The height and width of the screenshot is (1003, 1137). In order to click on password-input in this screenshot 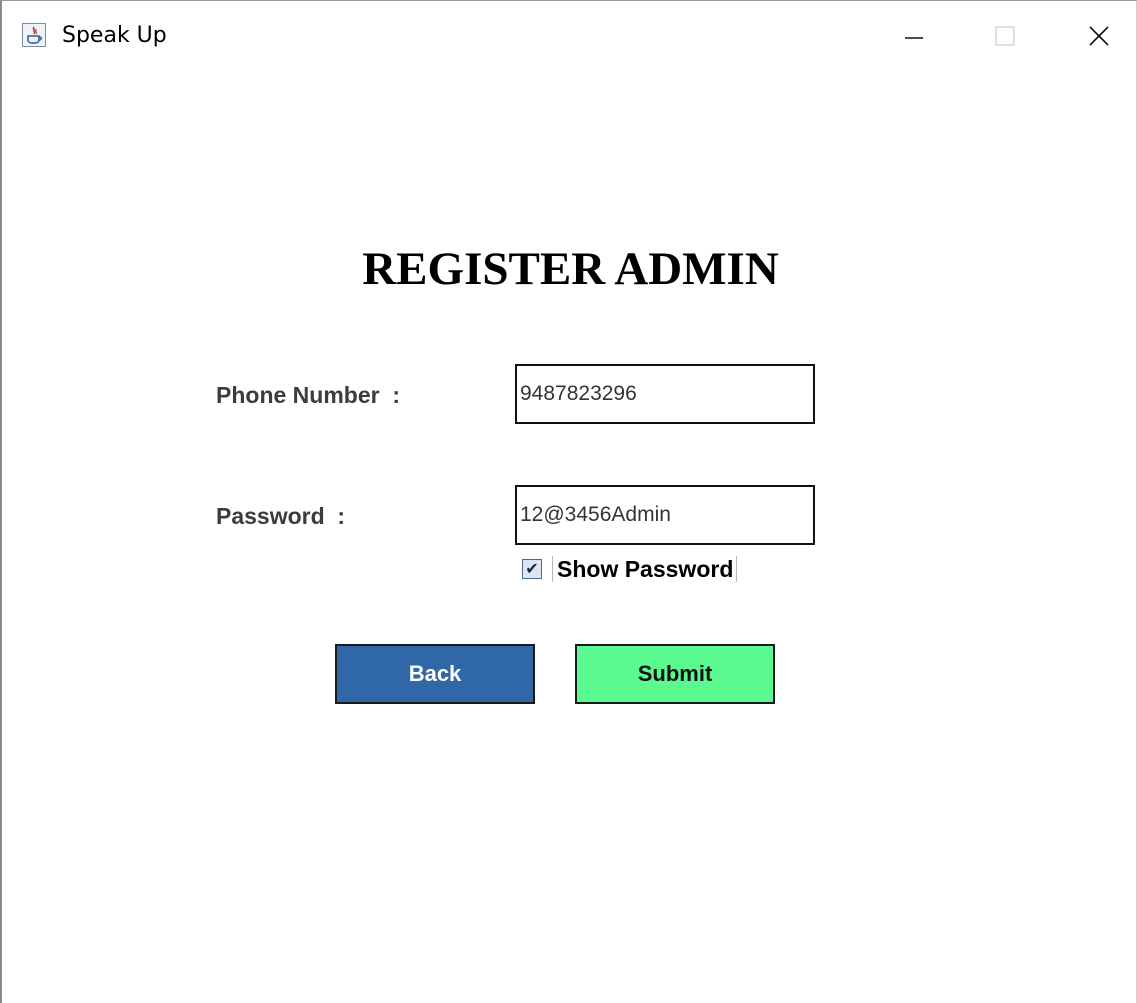, I will do `click(665, 515)`.